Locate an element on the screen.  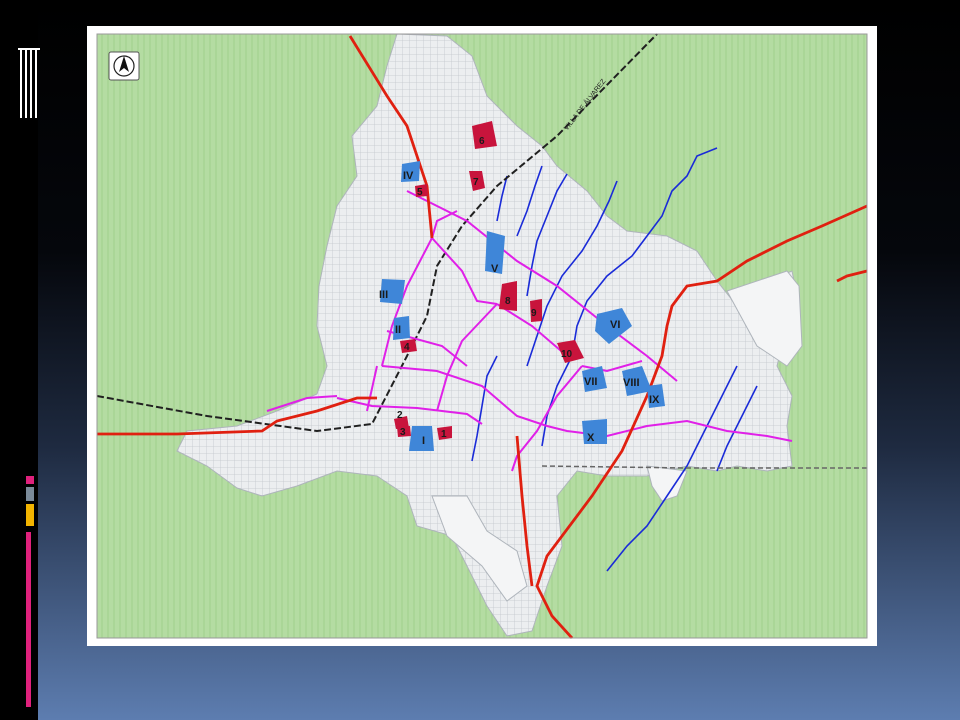
label-red-3: 3 is located at coordinates (403, 432).